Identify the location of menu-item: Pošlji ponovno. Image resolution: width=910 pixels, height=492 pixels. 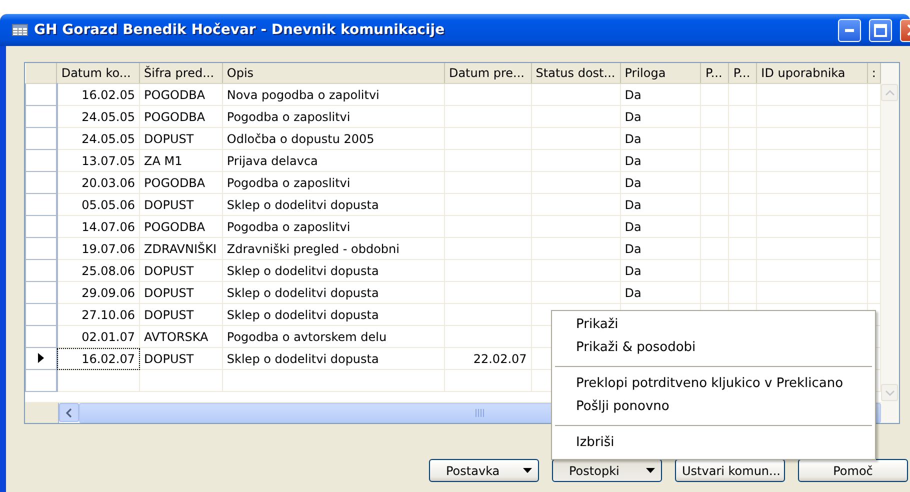
(713, 407).